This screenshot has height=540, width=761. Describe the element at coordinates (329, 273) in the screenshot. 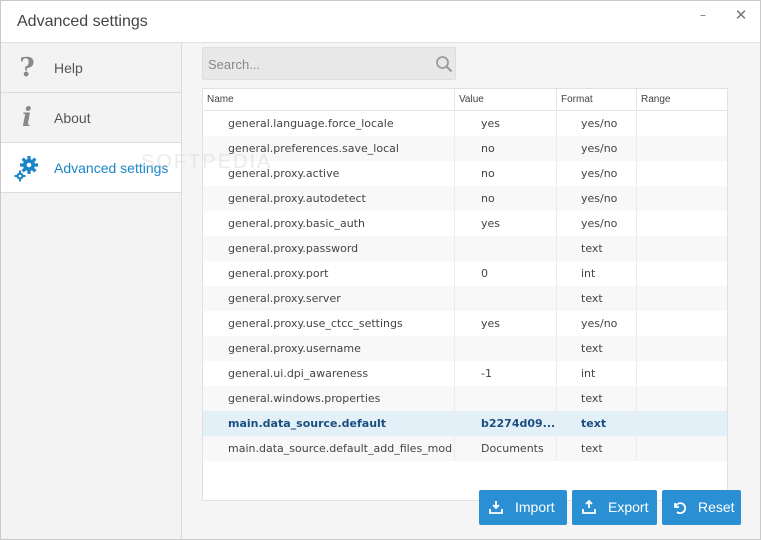

I see `cell-name: general.proxy.port` at that location.